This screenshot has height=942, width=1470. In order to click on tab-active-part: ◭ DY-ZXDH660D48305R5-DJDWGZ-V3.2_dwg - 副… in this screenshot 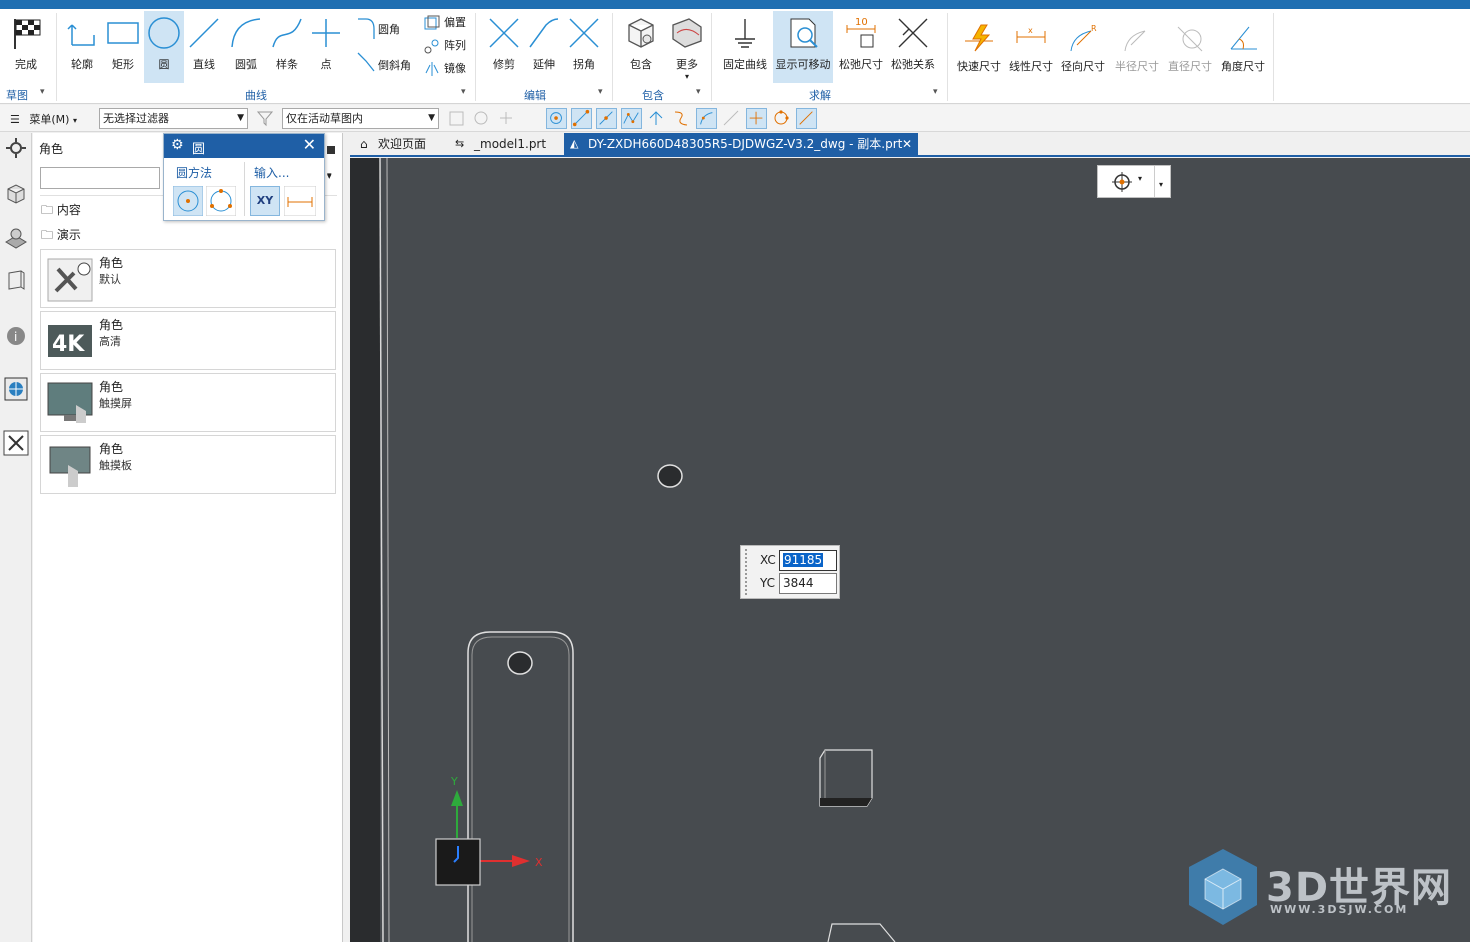, I will do `click(741, 144)`.